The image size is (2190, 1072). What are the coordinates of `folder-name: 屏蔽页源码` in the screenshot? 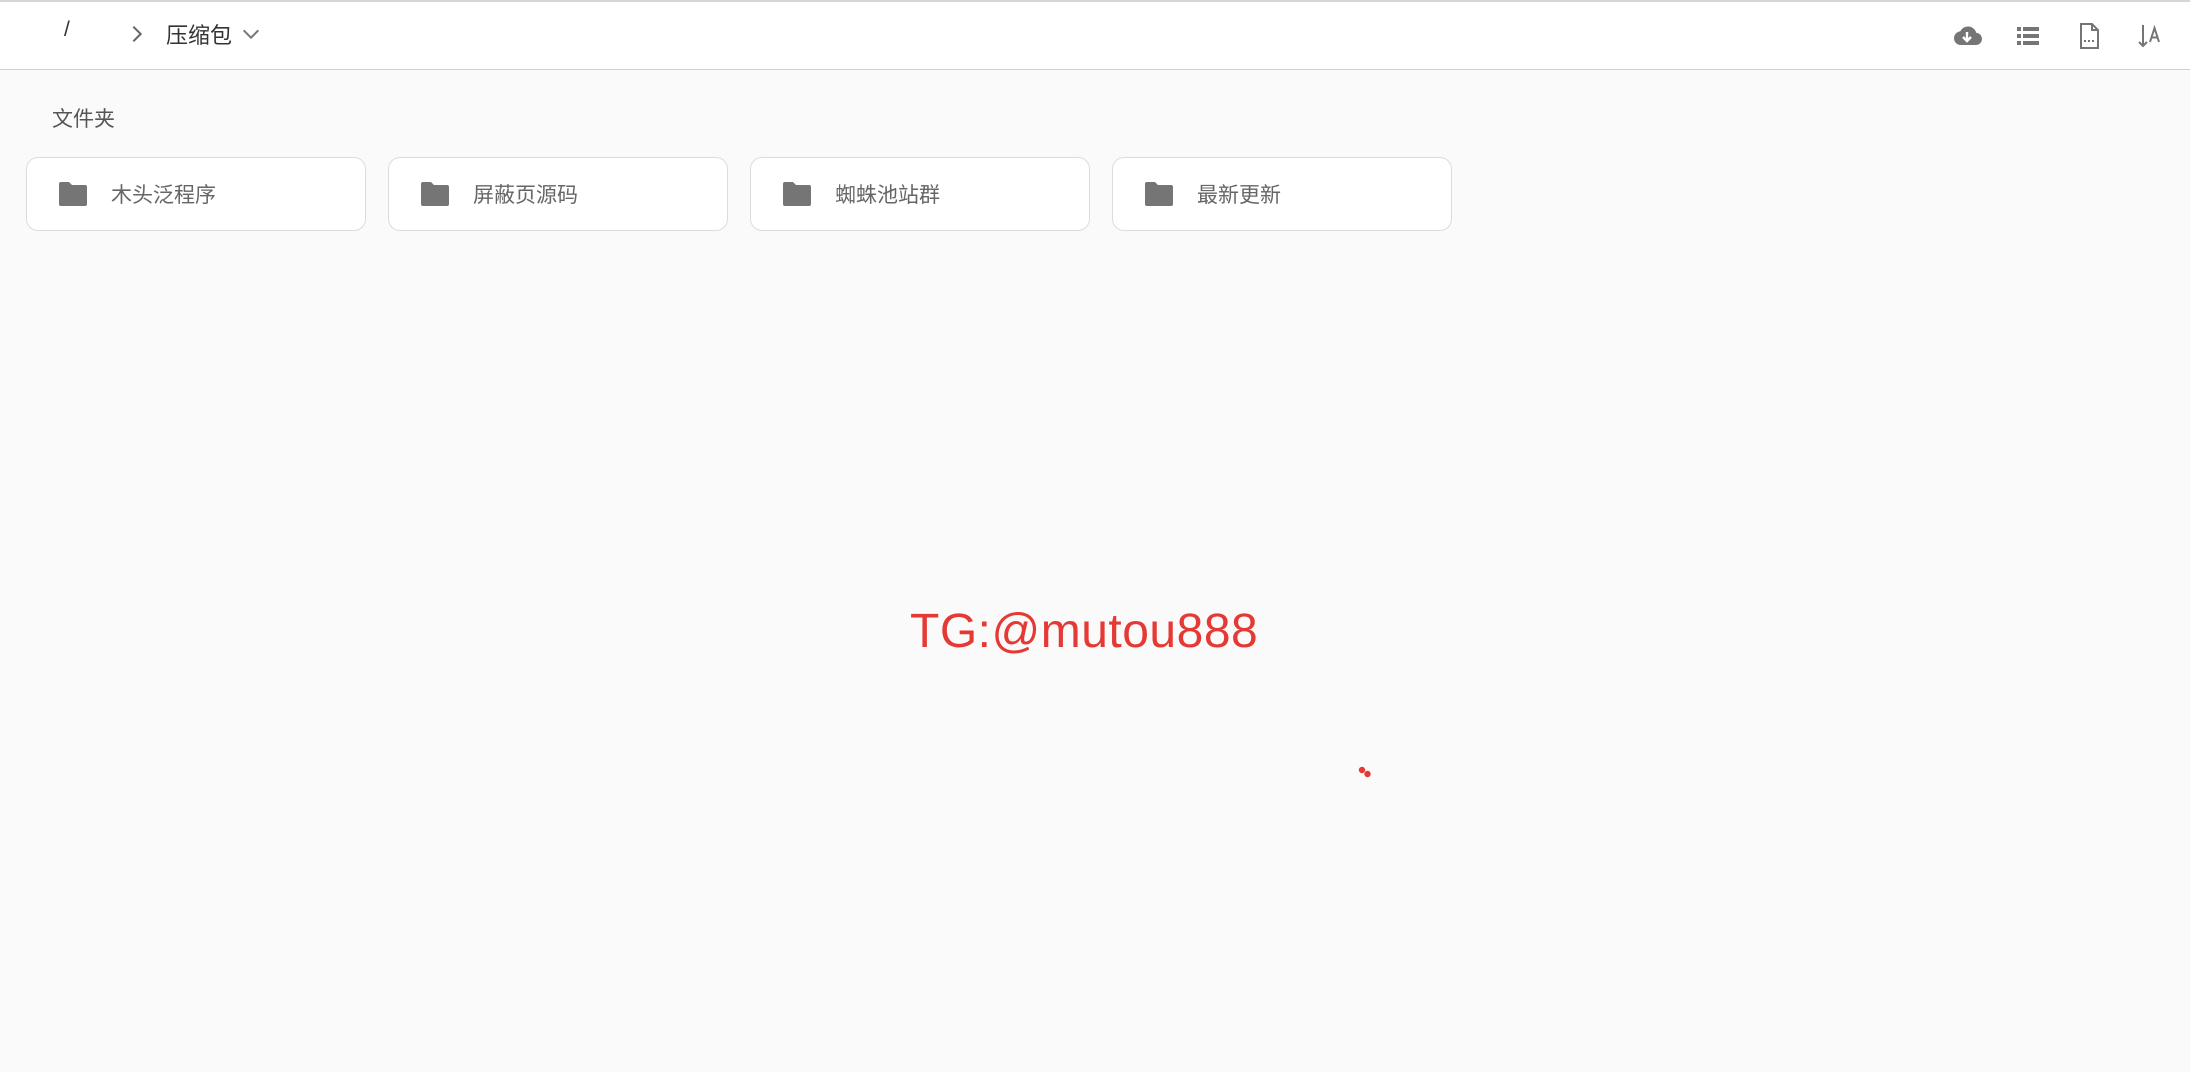 It's located at (525, 195).